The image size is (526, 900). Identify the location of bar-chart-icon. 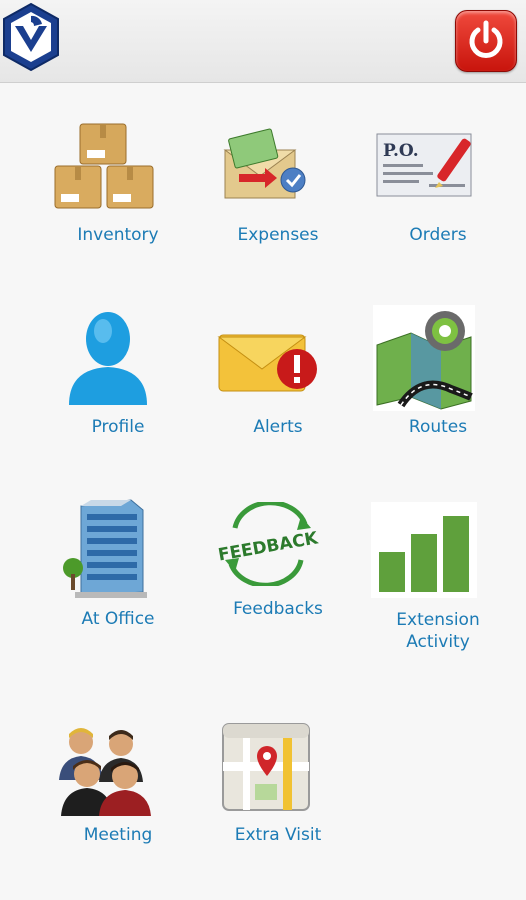
(424, 552).